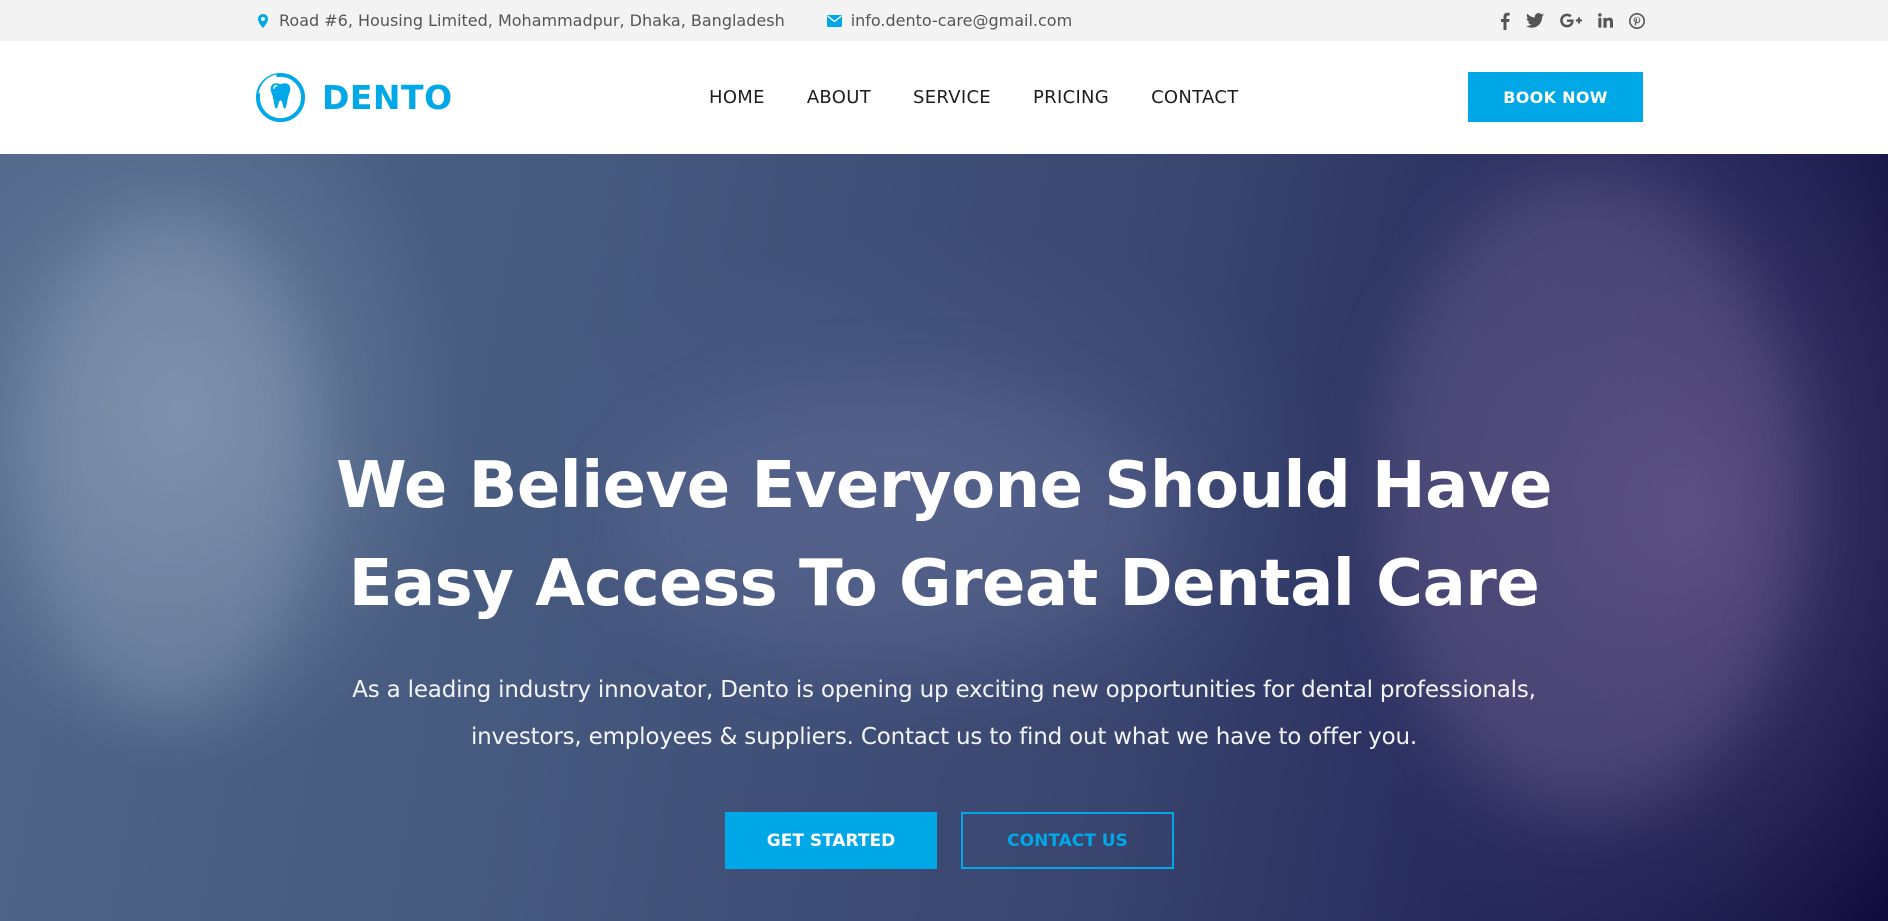 This screenshot has width=1888, height=921. Describe the element at coordinates (952, 97) in the screenshot. I see `nav-service: SERVICE` at that location.